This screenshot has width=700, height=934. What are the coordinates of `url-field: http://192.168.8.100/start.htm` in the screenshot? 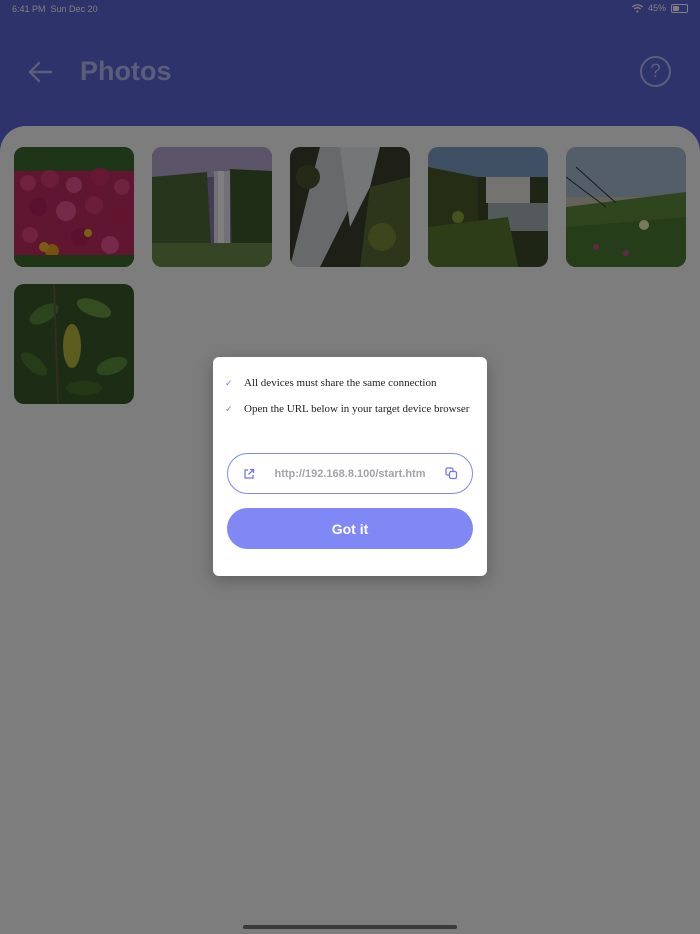 It's located at (350, 473).